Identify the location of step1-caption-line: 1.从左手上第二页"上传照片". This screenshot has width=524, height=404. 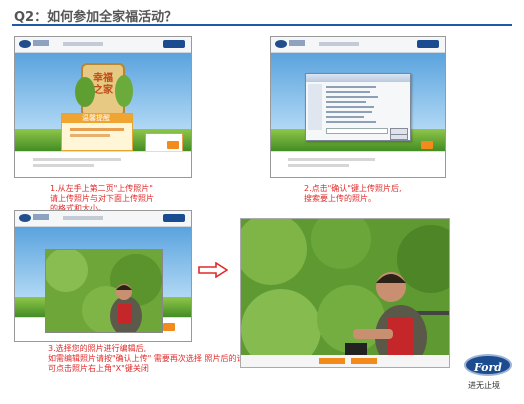
(101, 188).